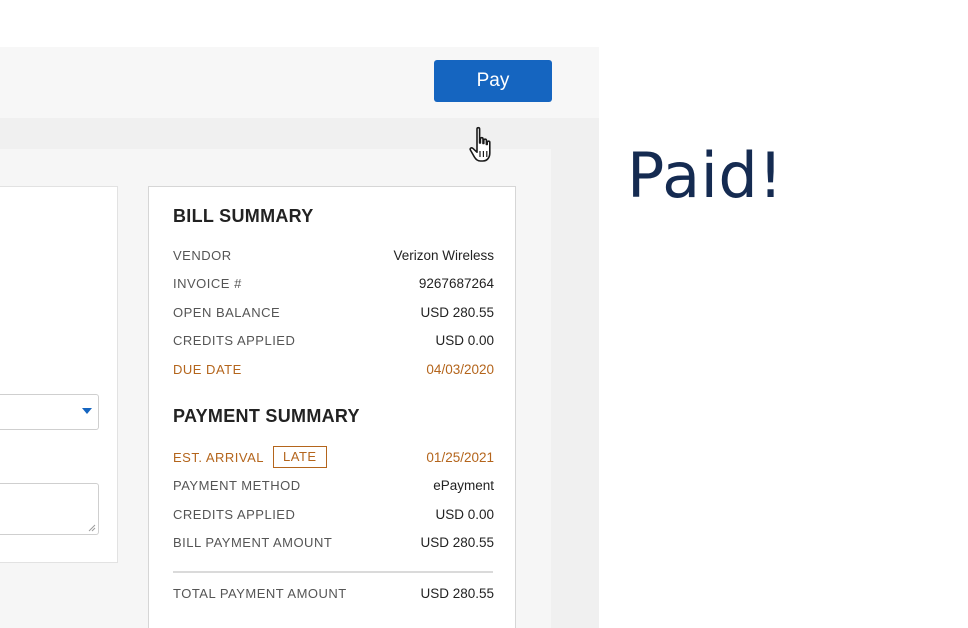 The width and height of the screenshot is (968, 628). I want to click on row-value: Verizon Wireless, so click(443, 255).